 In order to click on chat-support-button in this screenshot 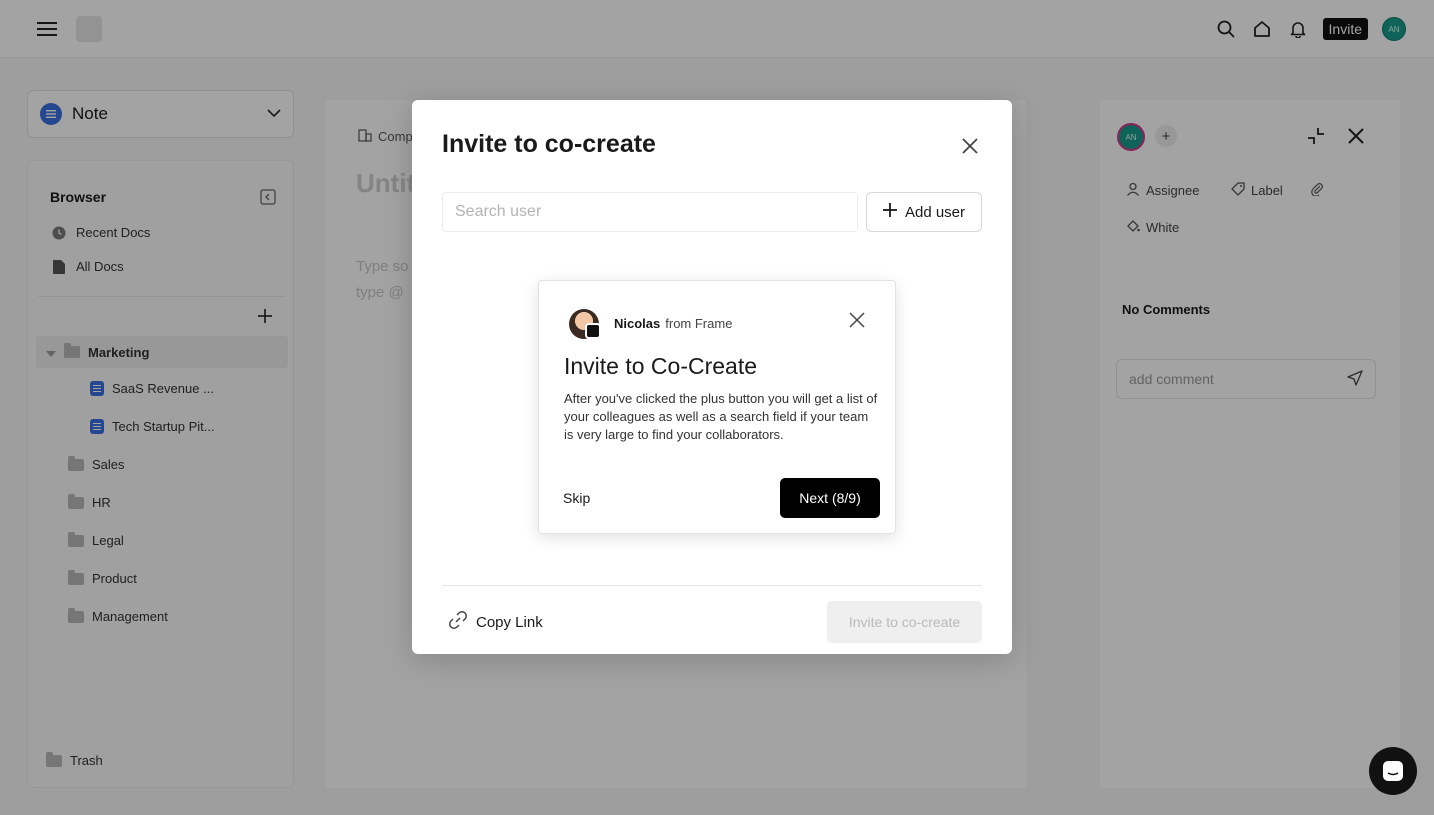, I will do `click(1393, 771)`.